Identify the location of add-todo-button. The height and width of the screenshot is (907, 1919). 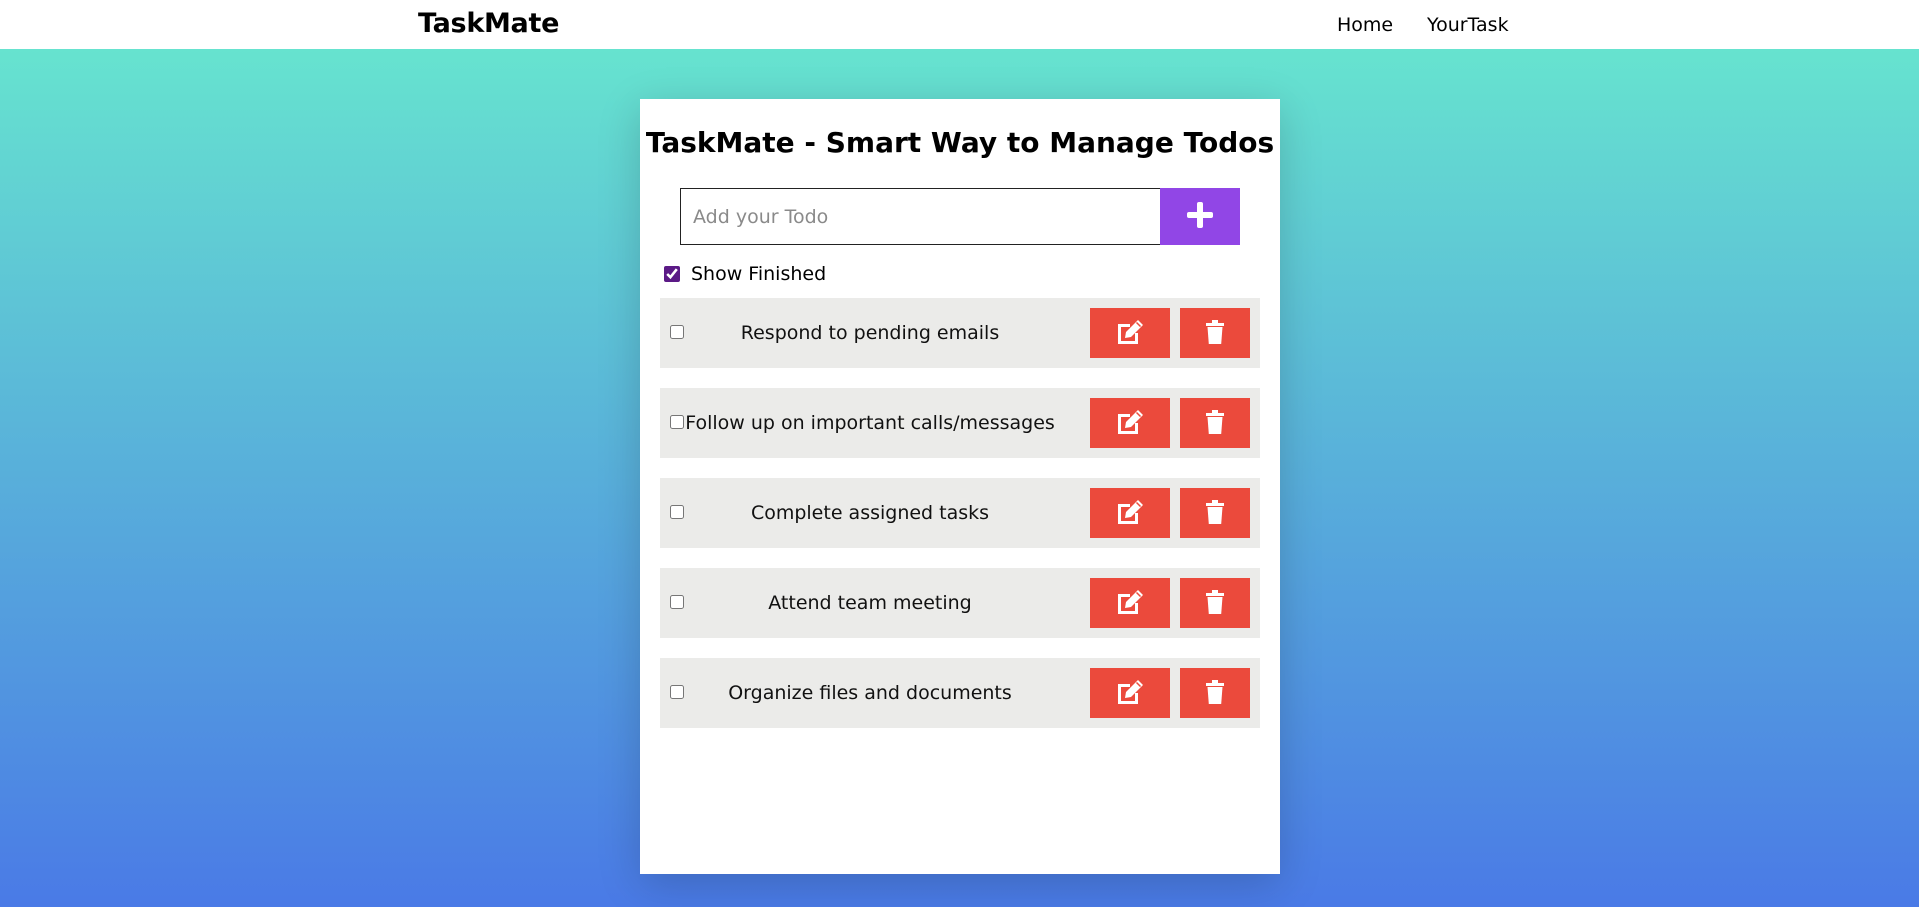
(1200, 216).